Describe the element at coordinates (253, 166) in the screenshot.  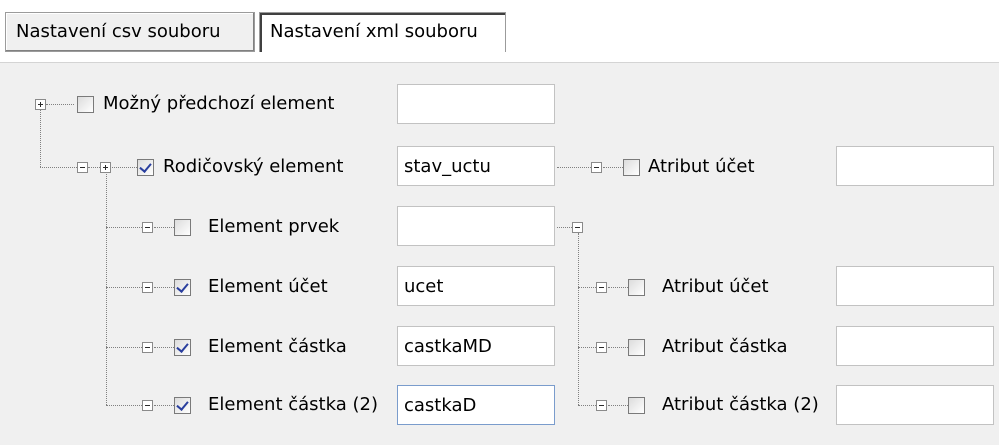
I see `label-parent-element: Rodičovský element` at that location.